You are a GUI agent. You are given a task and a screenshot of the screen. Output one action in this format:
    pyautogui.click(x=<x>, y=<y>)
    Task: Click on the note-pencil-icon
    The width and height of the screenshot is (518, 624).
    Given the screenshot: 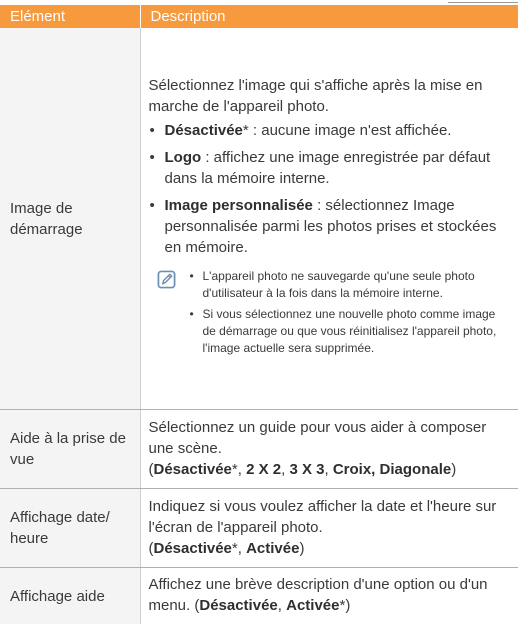 What is the action you would take?
    pyautogui.click(x=166, y=279)
    